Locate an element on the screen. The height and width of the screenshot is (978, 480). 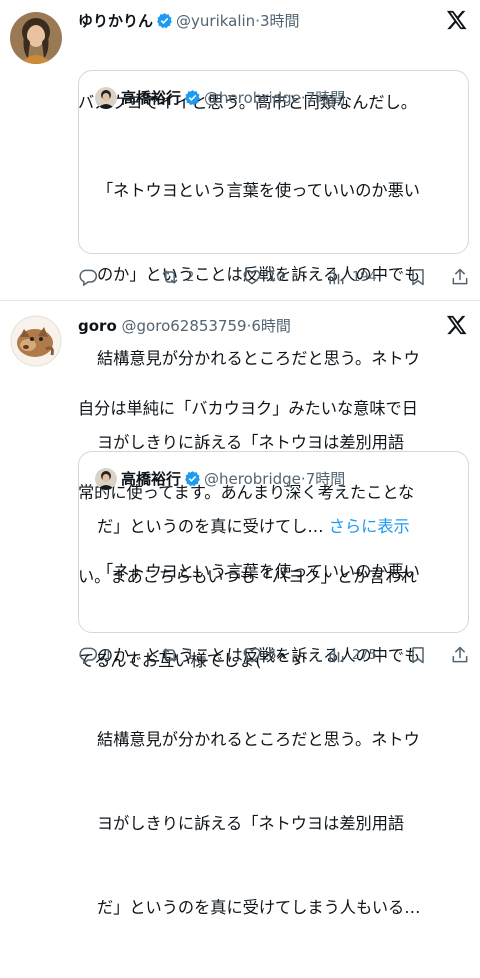
tweet-header: ゆりかりん @yurikalin·3時間 is located at coordinates (189, 22).